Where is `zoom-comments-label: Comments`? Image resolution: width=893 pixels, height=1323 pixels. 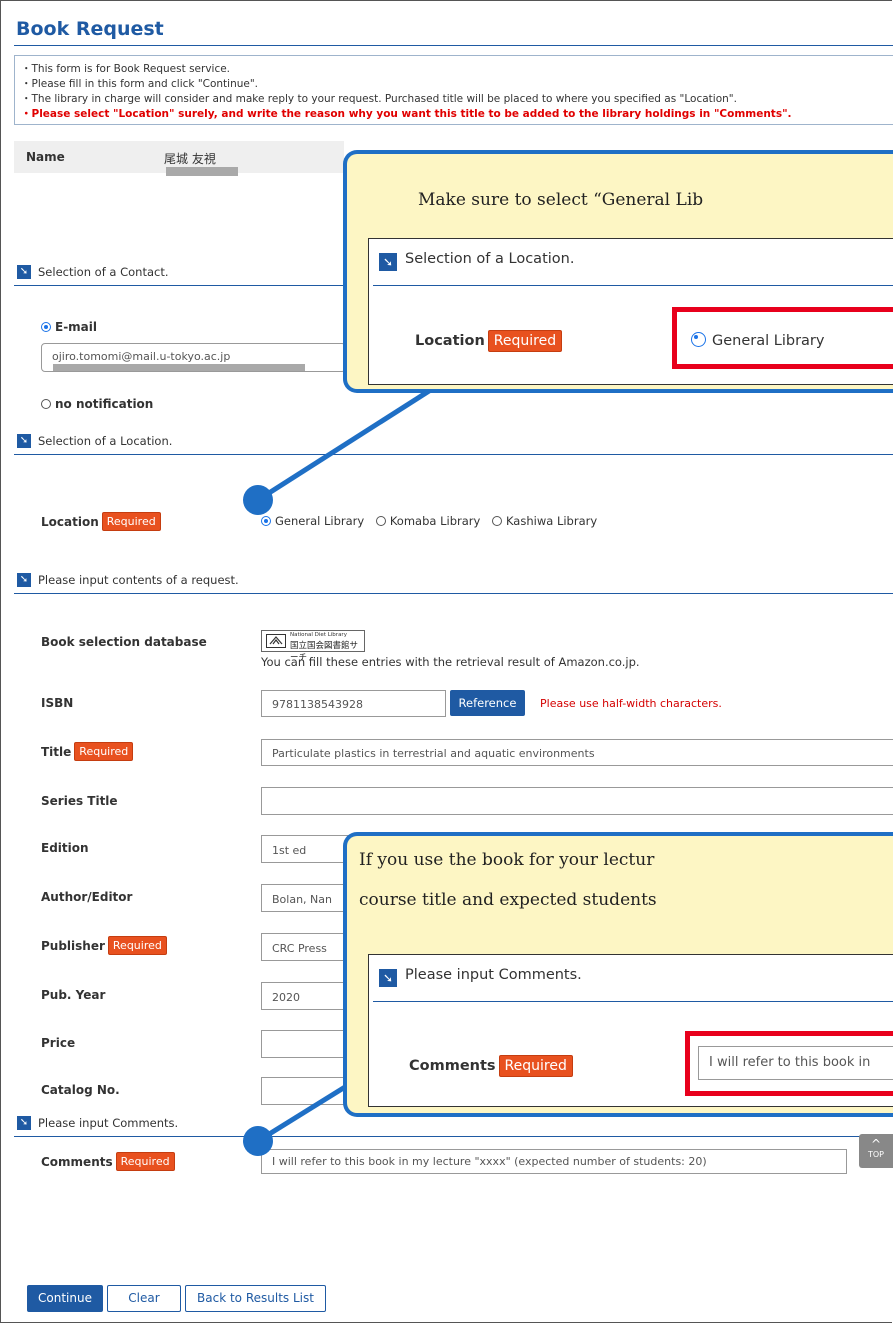
zoom-comments-label: Comments is located at coordinates (452, 1066).